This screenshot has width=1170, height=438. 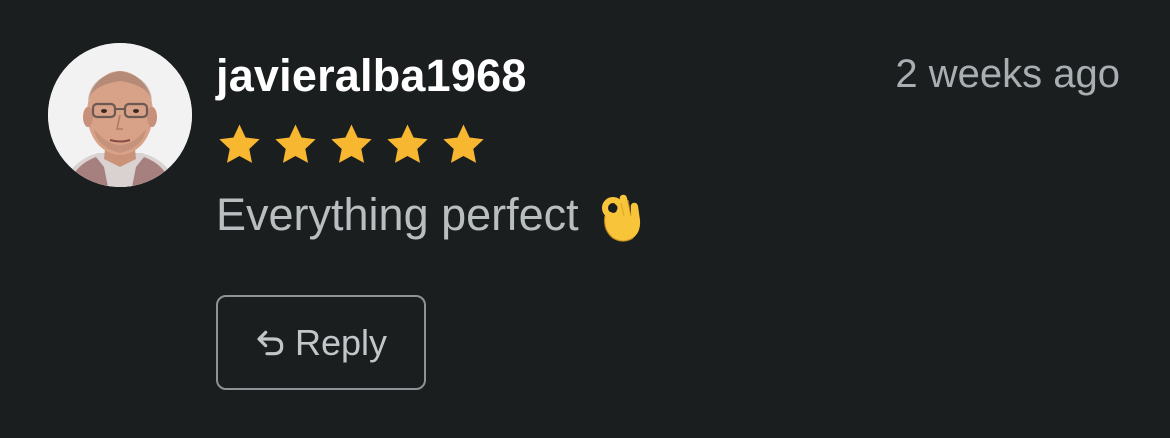 I want to click on reply-arrow-icon, so click(x=270, y=342).